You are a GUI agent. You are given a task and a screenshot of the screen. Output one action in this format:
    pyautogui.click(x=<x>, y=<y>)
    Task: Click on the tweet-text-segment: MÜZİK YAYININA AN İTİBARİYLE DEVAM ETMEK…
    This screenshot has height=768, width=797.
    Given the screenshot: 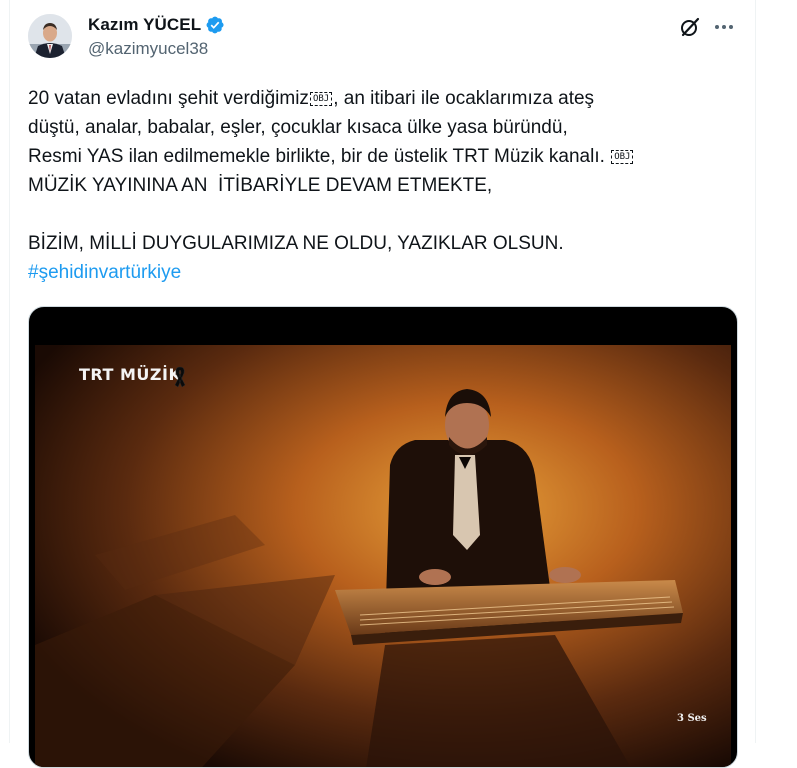 What is the action you would take?
    pyautogui.click(x=260, y=185)
    